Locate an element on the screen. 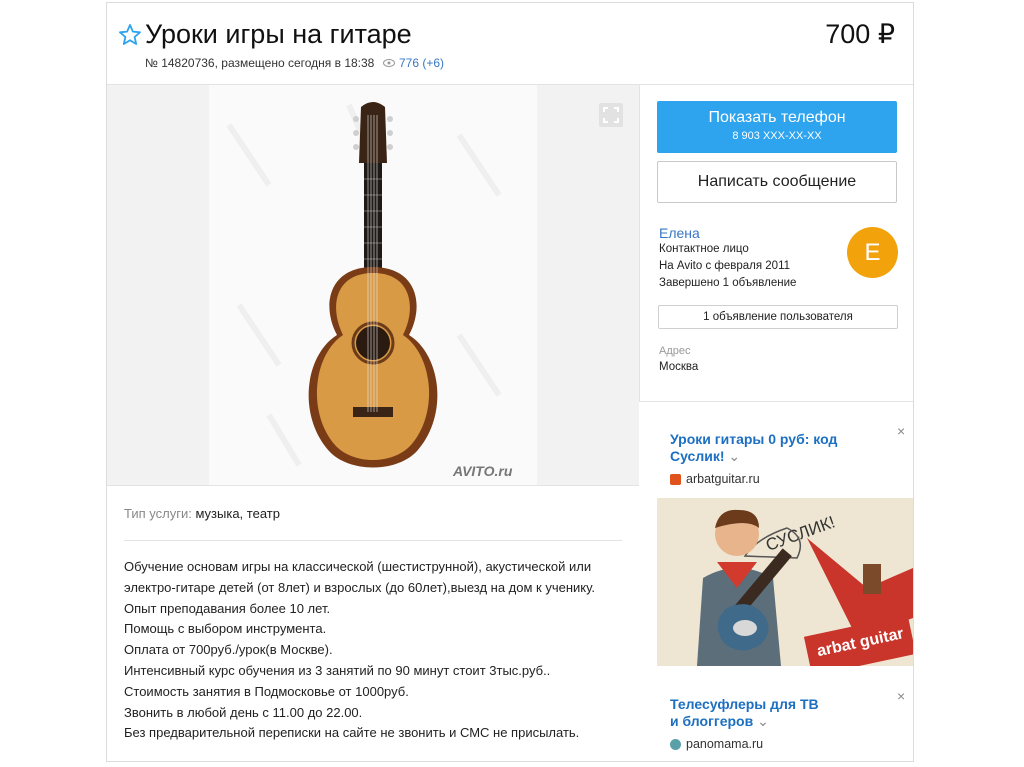 Image resolution: width=1024 pixels, height=767 pixels. ad-domain-text: panomama.ru is located at coordinates (725, 744).